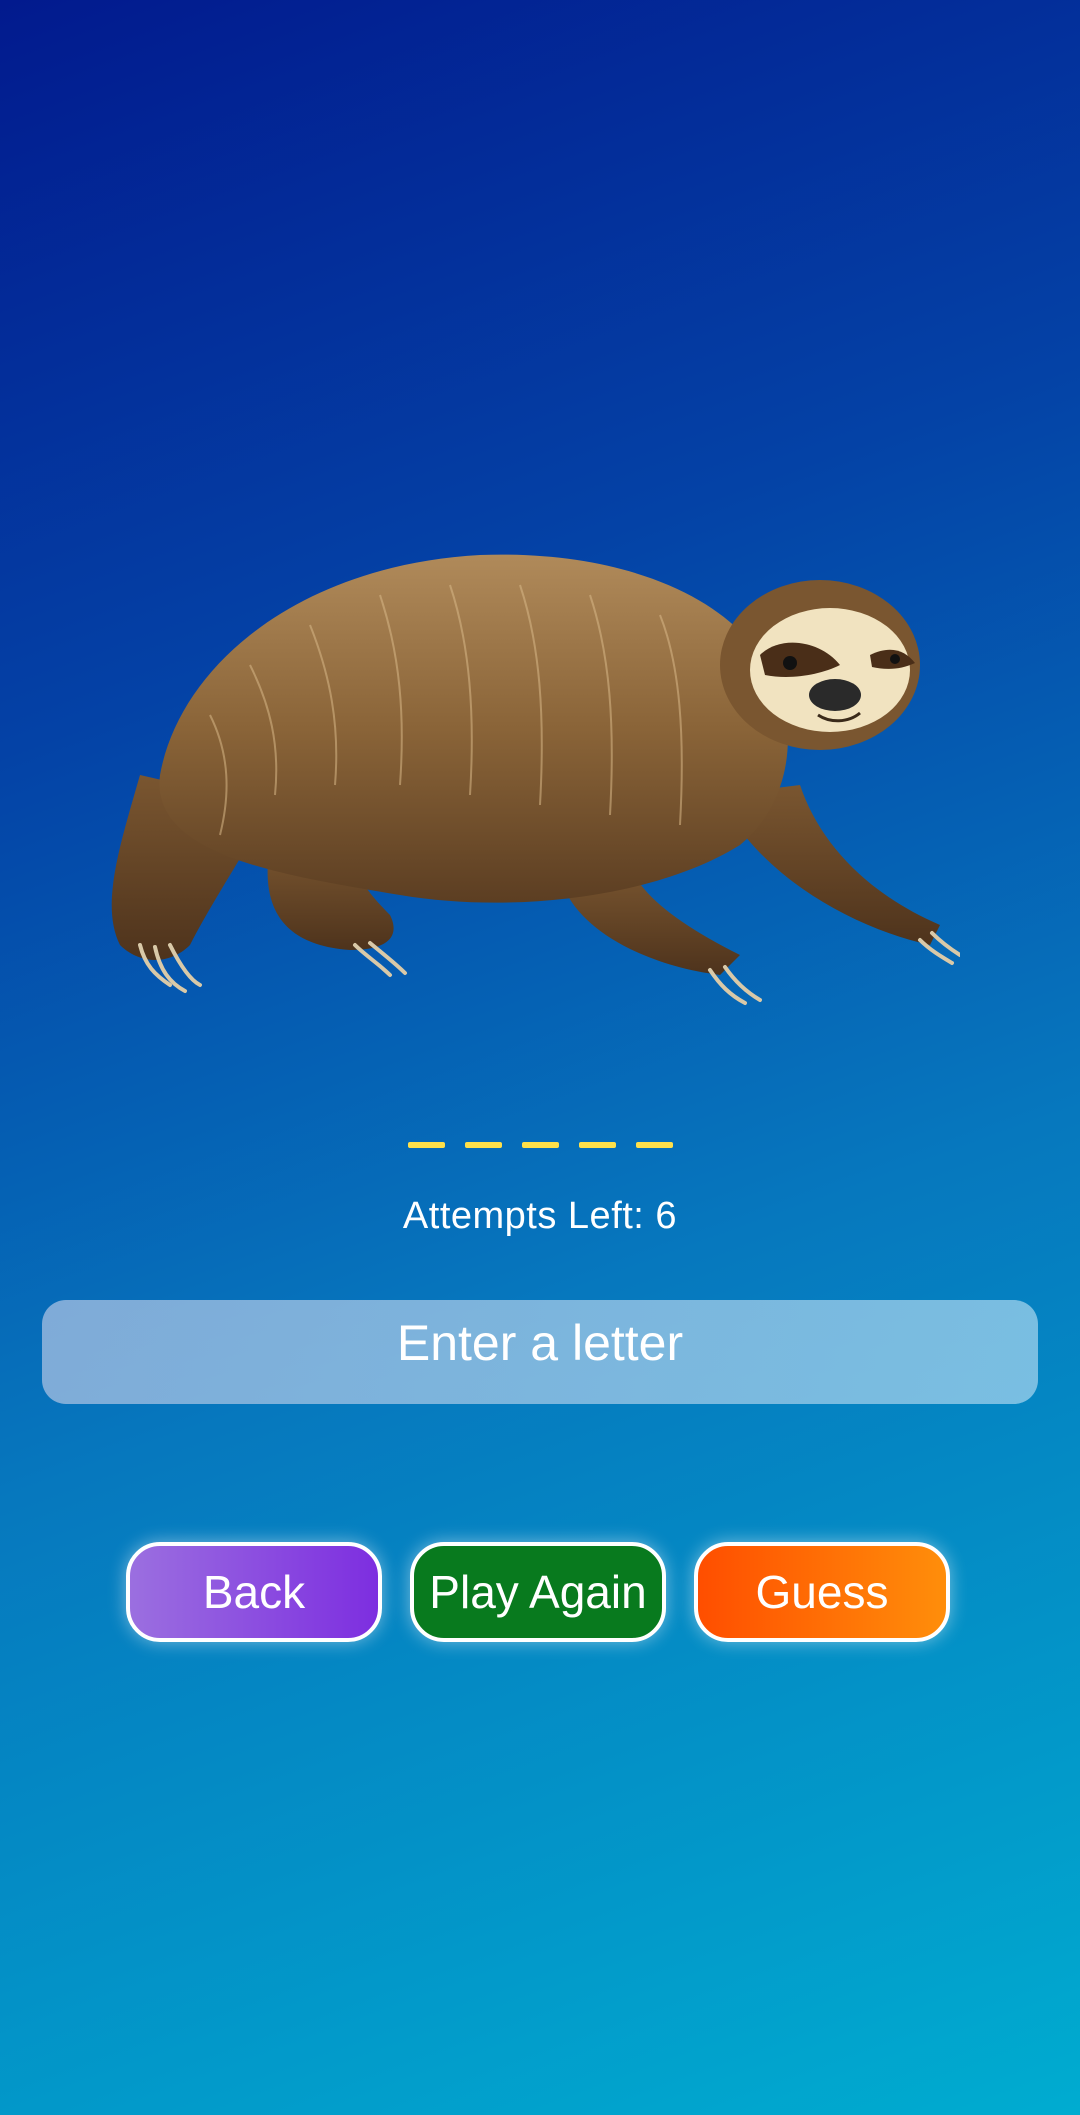 The height and width of the screenshot is (2115, 1080). What do you see at coordinates (540, 1352) in the screenshot?
I see `letter-input` at bounding box center [540, 1352].